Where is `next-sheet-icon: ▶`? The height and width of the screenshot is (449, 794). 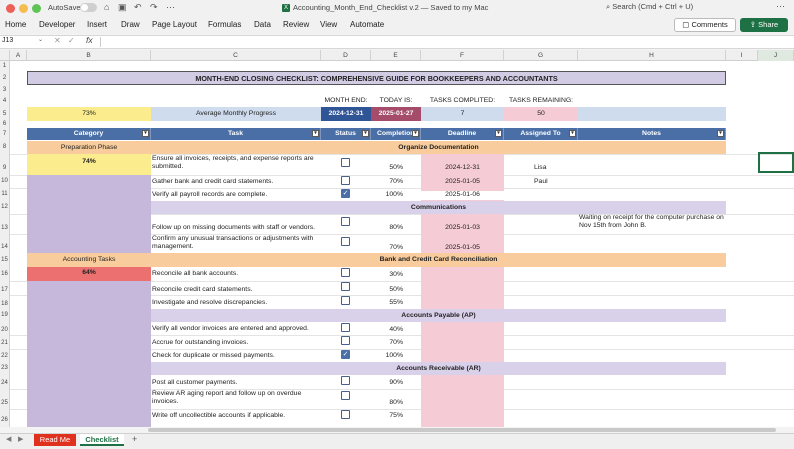
next-sheet-icon: ▶ is located at coordinates (20, 439).